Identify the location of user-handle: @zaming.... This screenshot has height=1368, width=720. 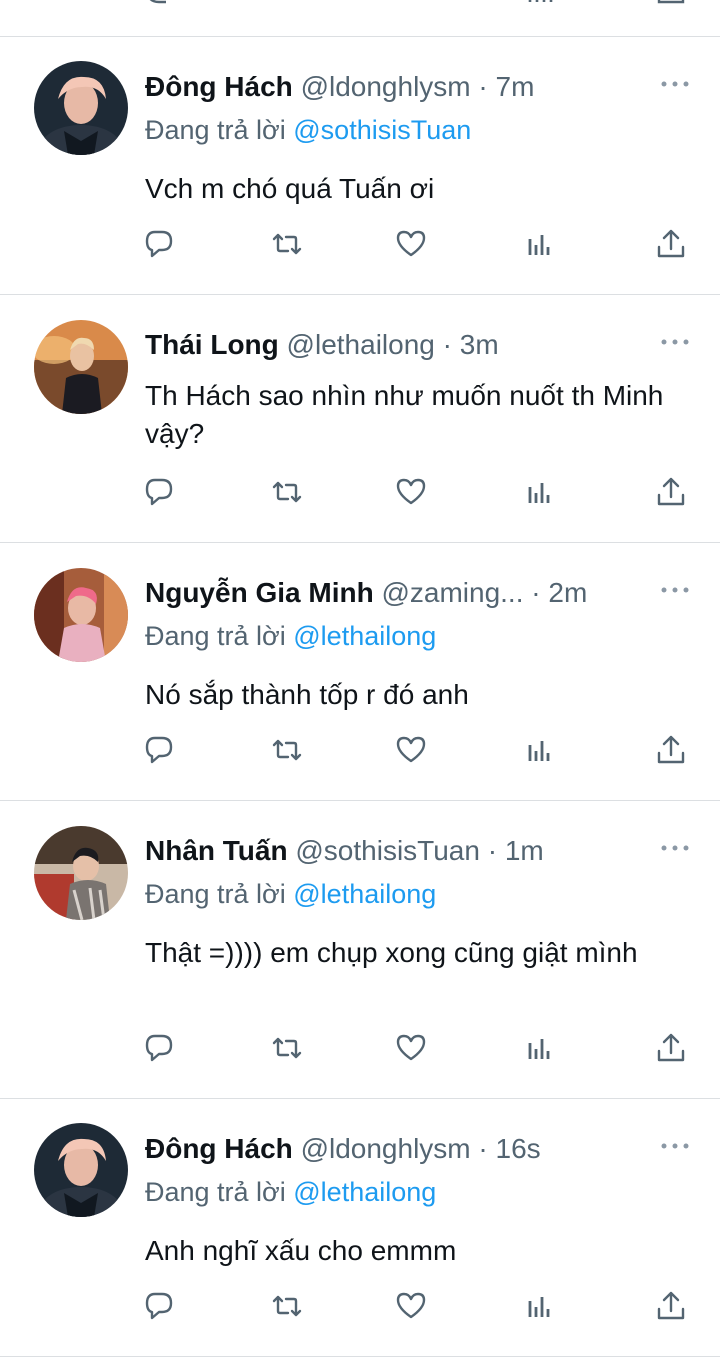
(452, 592).